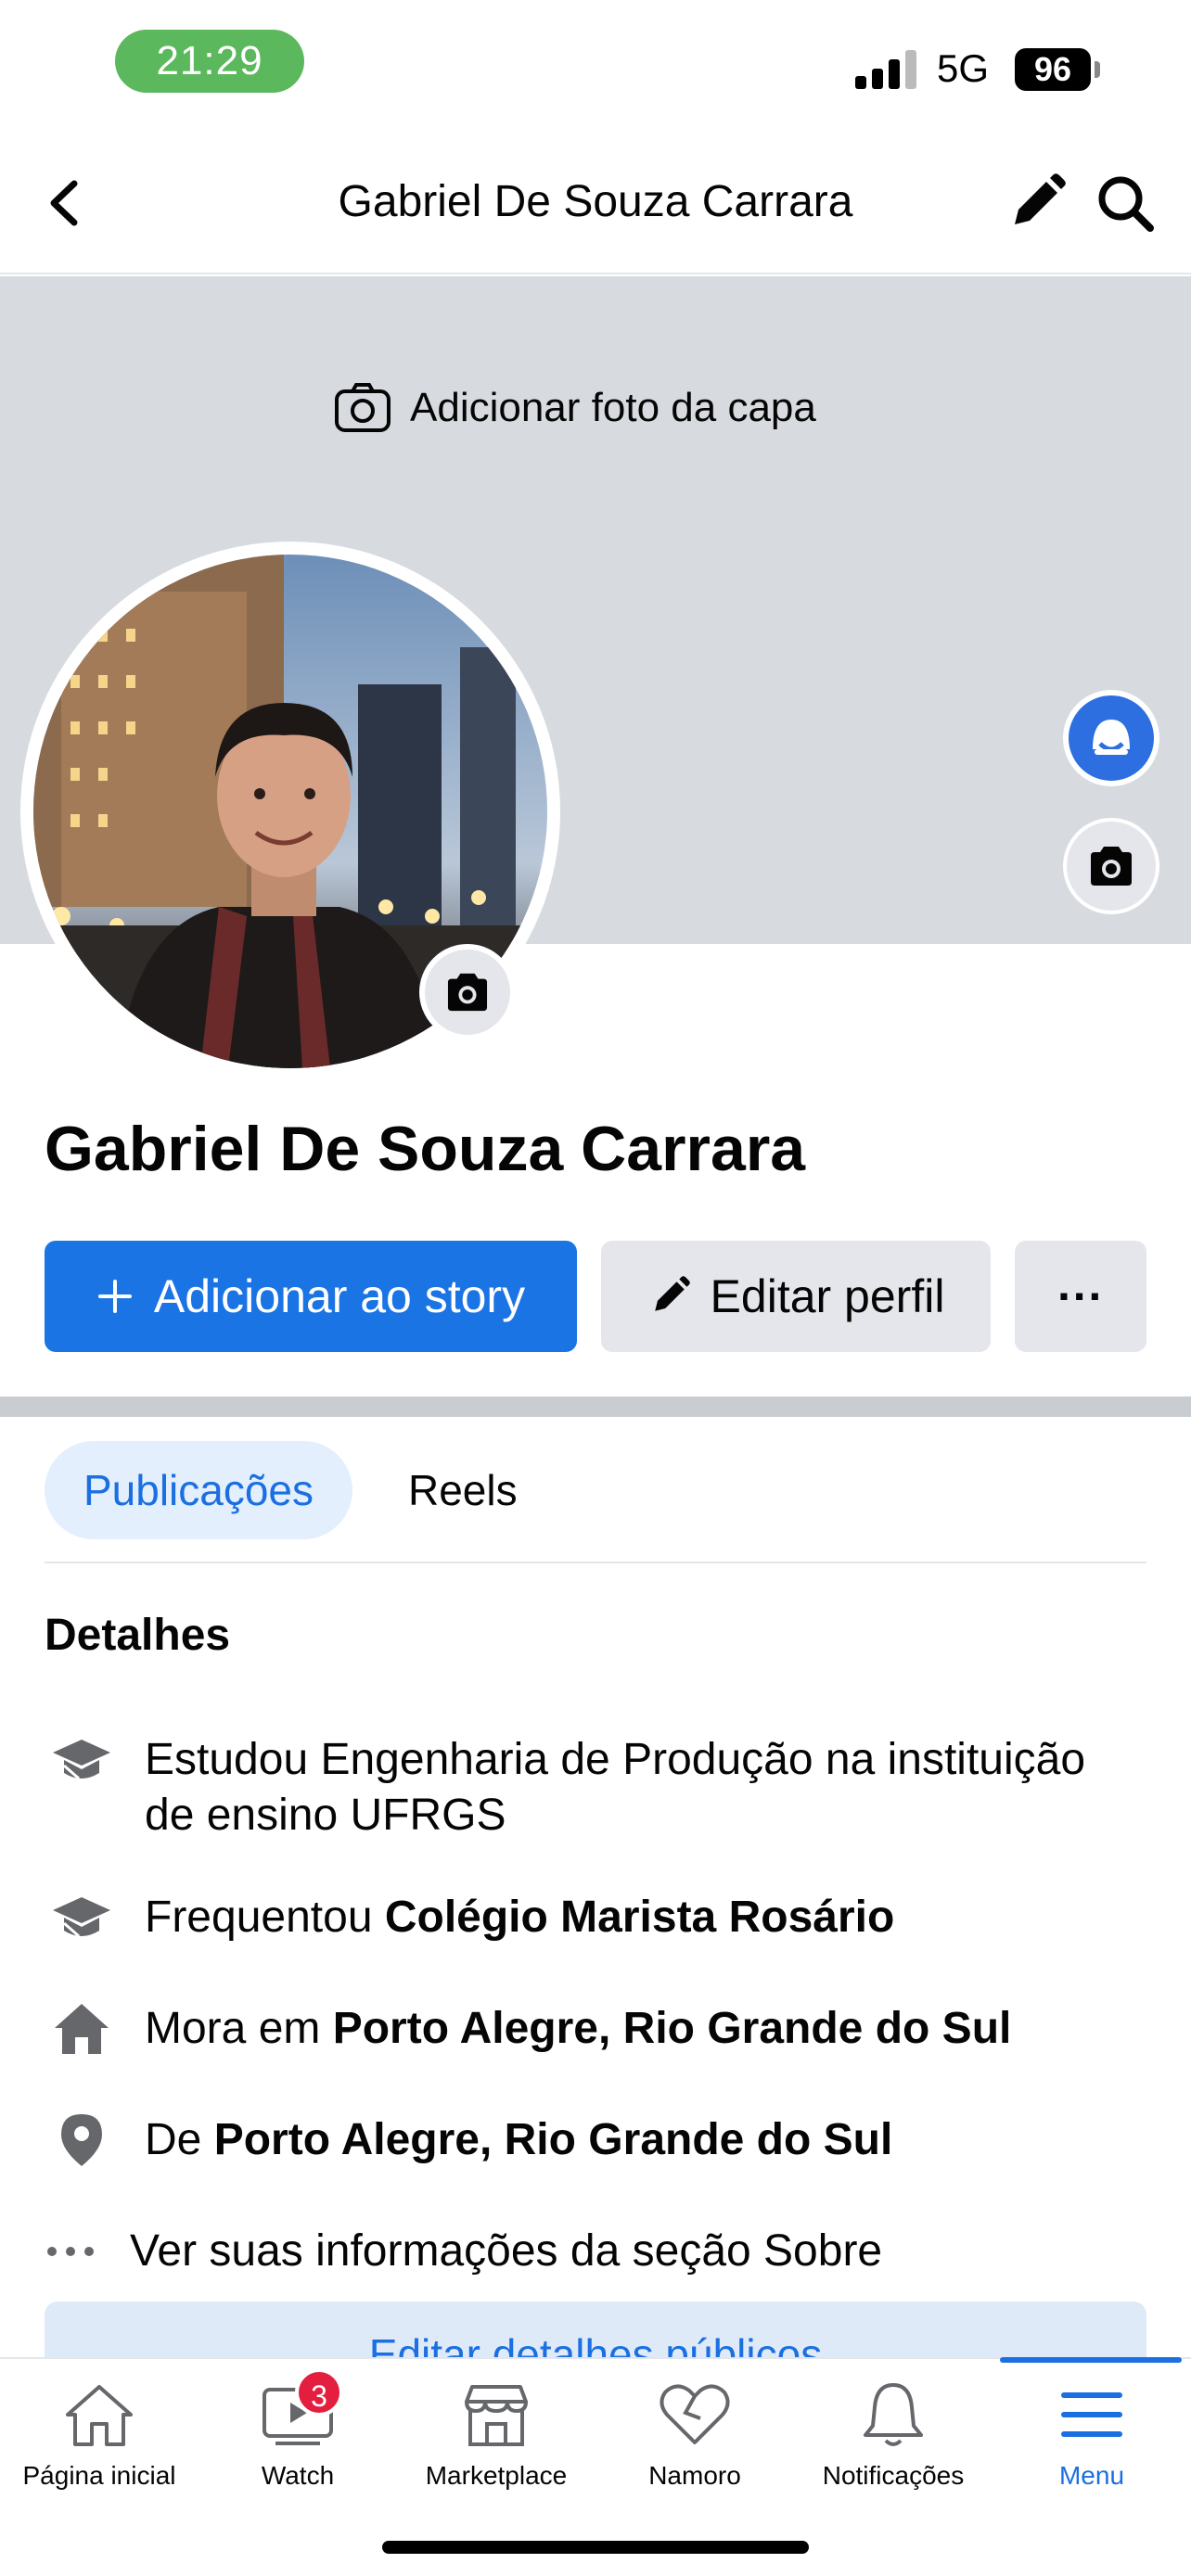 Image resolution: width=1191 pixels, height=2576 pixels. I want to click on detail-from-prefix: De, so click(179, 2139).